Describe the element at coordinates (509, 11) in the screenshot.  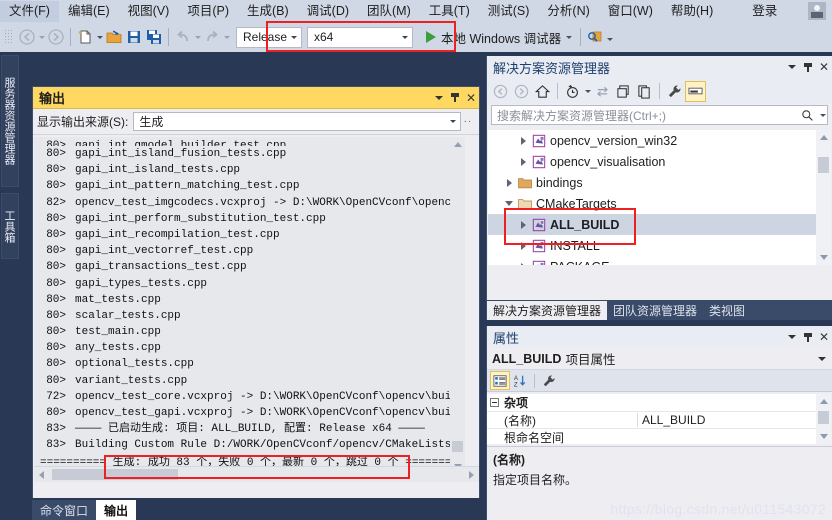
I see `menu-item-test: 测试(S)` at that location.